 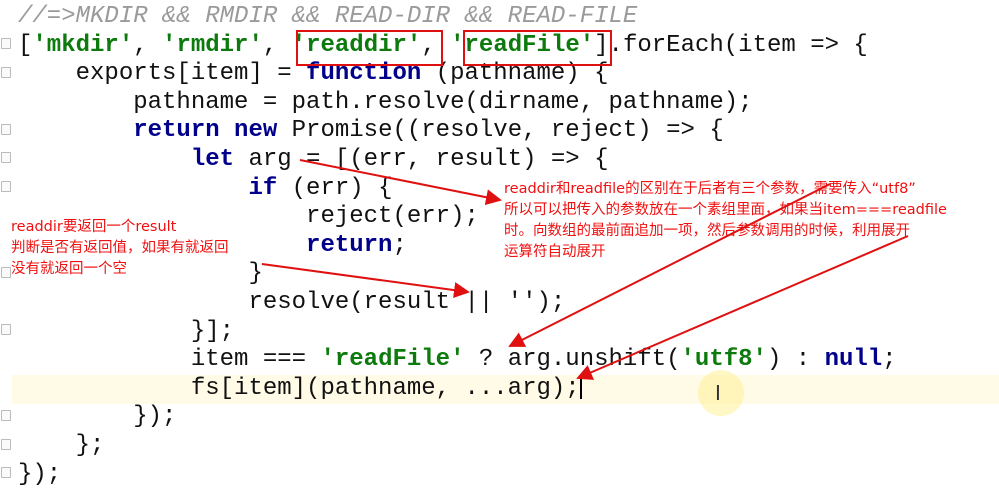 I want to click on arrow-note-to-unshift, so click(x=669, y=265).